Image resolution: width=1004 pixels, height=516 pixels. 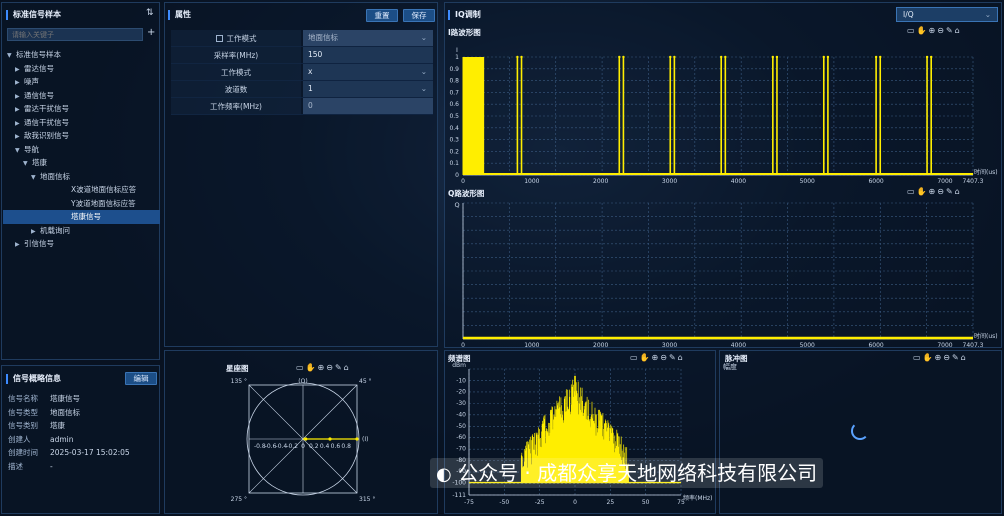 I want to click on loading-spinner-icon, so click(x=860, y=431).